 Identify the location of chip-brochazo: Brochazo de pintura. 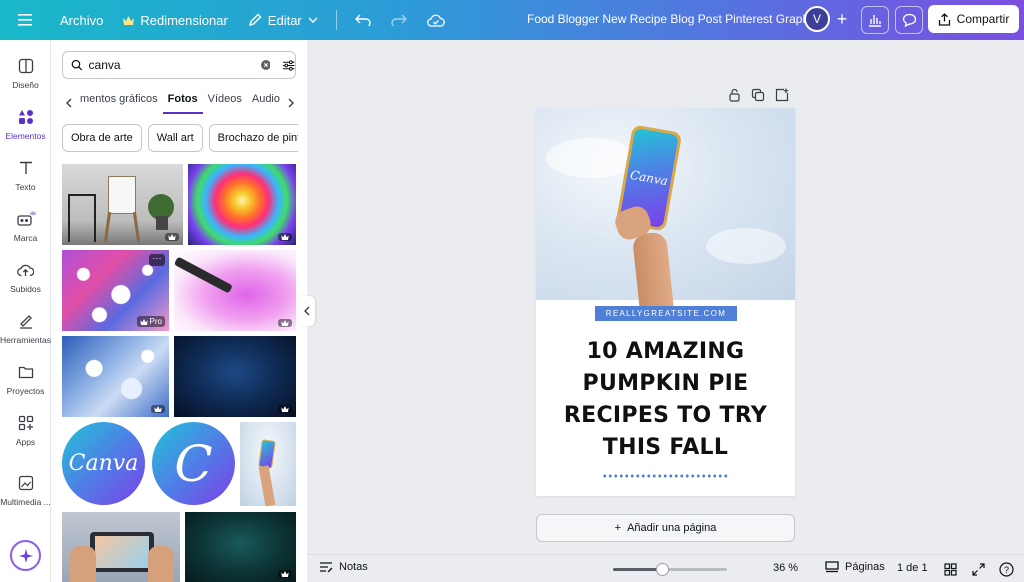
(253, 138).